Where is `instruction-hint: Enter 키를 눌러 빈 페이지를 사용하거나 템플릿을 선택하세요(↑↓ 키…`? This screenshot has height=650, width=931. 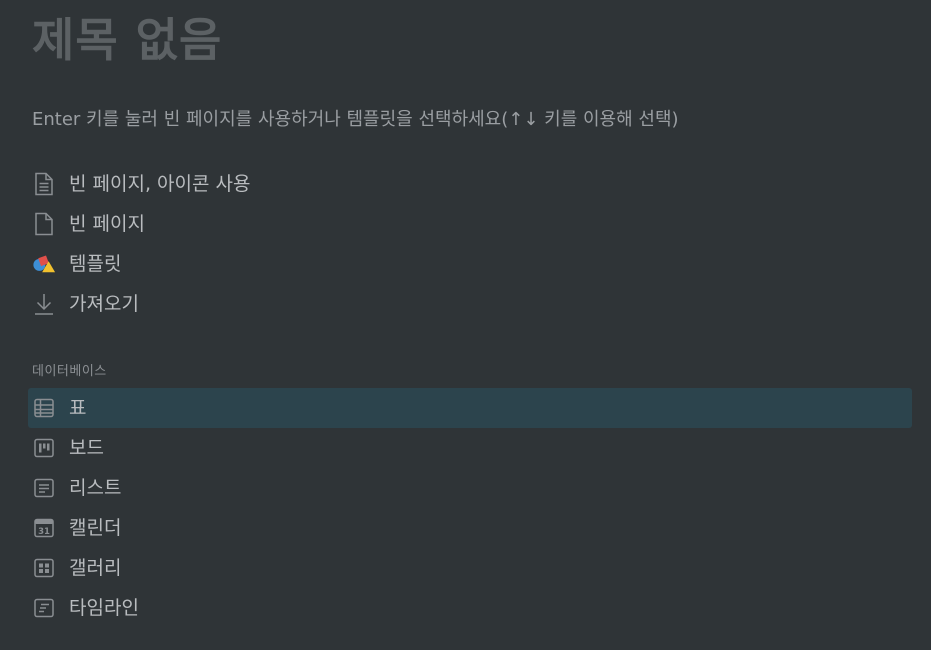 instruction-hint: Enter 키를 눌러 빈 페이지를 사용하거나 템플릿을 선택하세요(↑↓ 키… is located at coordinates (355, 119).